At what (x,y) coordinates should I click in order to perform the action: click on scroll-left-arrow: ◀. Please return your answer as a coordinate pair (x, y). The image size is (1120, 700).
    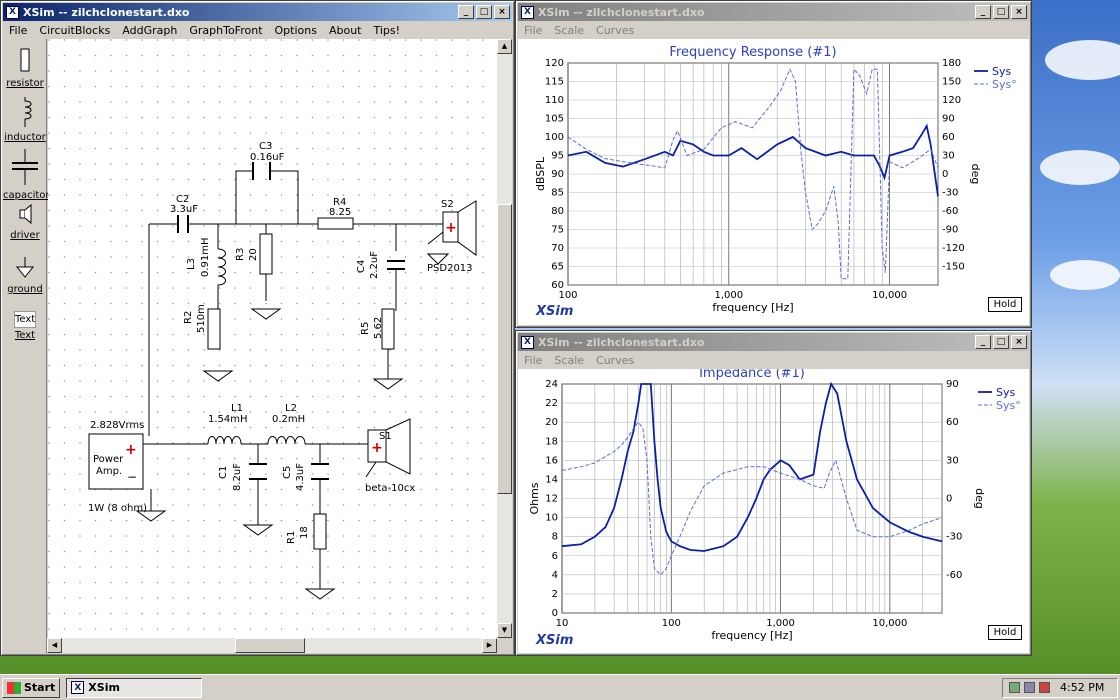
    Looking at the image, I should click on (54, 645).